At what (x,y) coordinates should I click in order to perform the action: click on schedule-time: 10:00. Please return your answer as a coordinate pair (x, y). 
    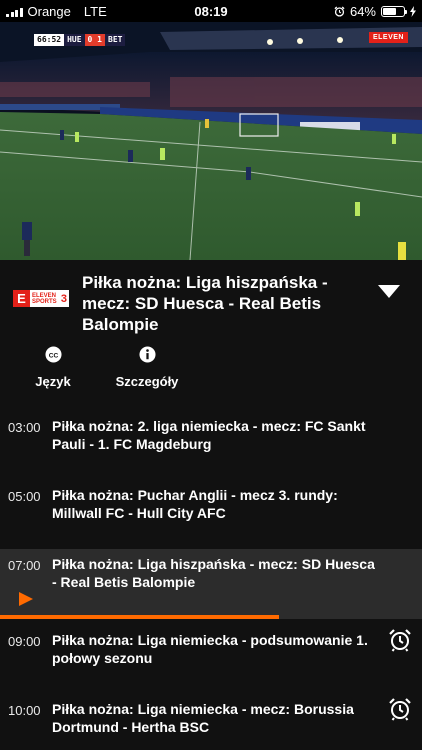
    Looking at the image, I should click on (24, 710).